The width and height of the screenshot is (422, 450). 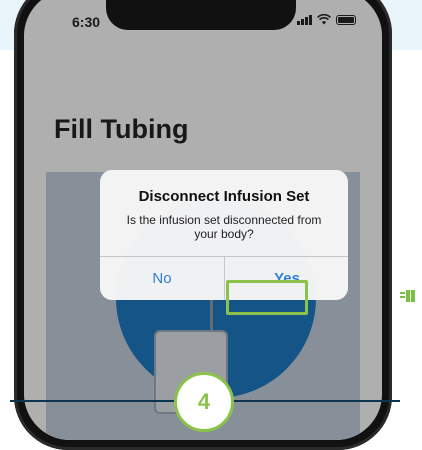 I want to click on step-number-badge: 4, so click(x=204, y=402).